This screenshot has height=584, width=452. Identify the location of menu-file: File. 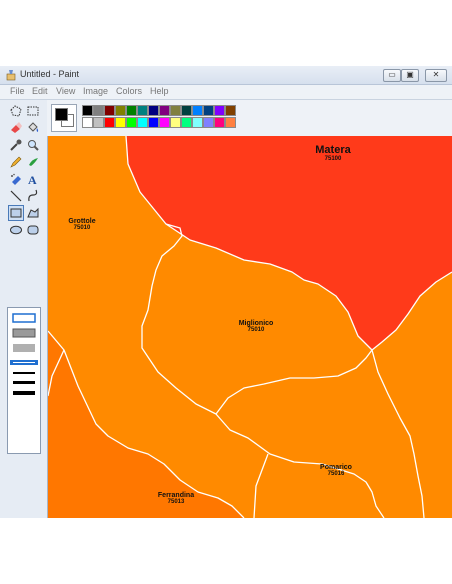
(17, 91).